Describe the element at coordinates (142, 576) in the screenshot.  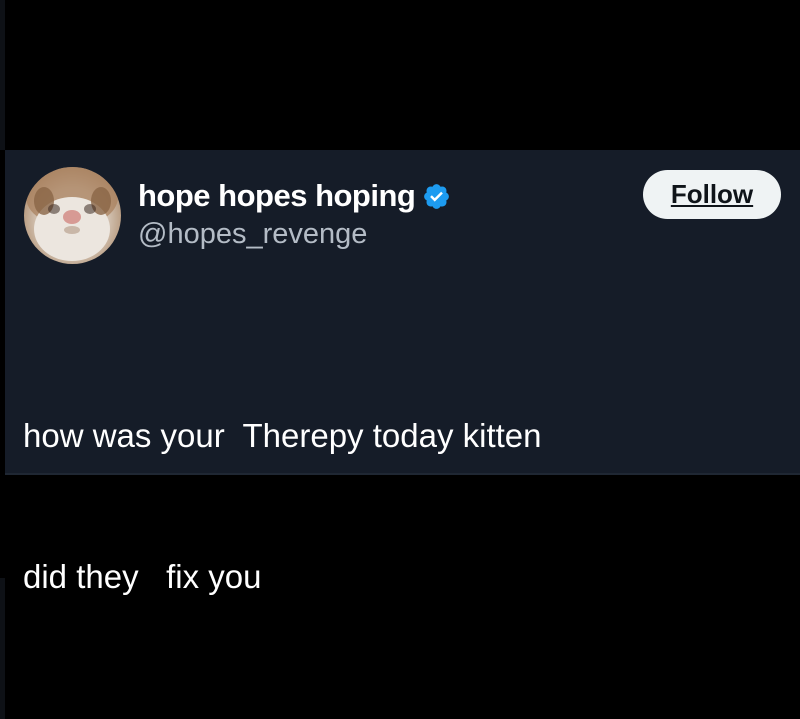
I see `tweet-text-line: did they fix you` at that location.